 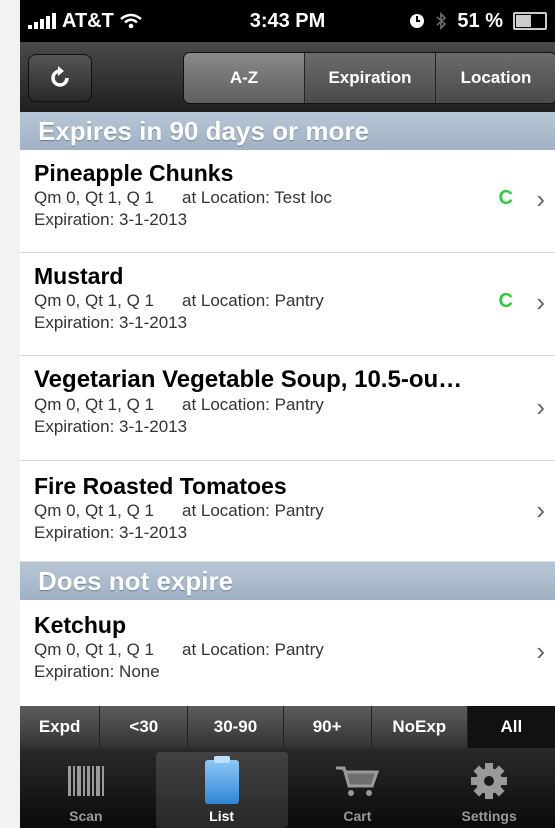 I want to click on item-location: at Location: Test loc, so click(x=256, y=197).